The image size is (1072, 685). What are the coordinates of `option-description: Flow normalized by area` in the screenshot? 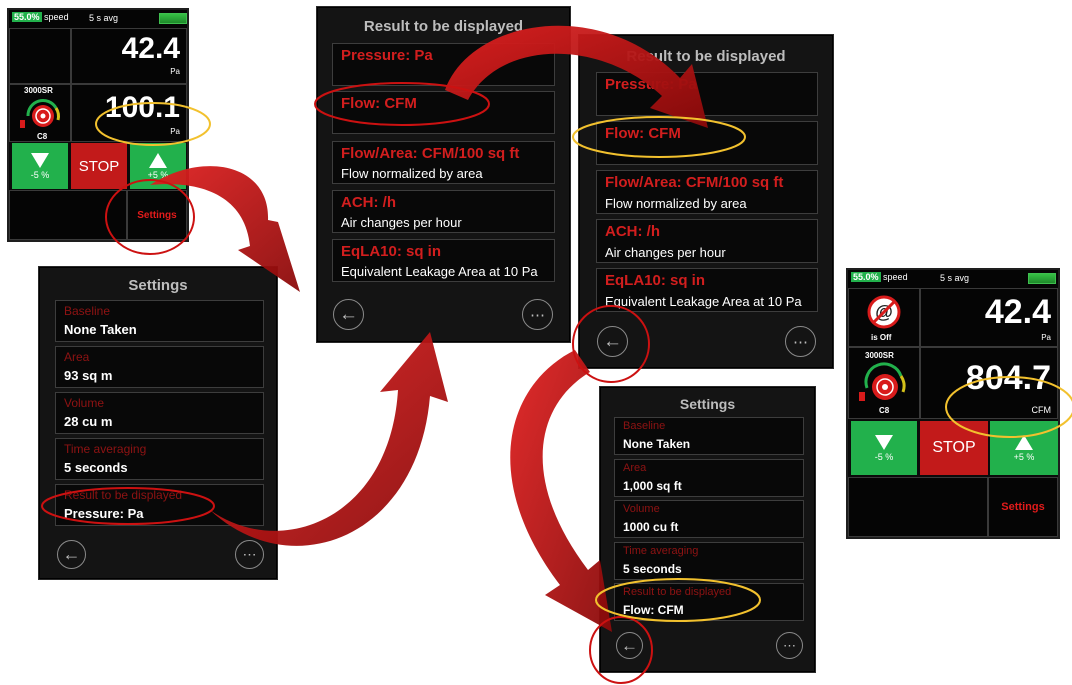 It's located at (412, 173).